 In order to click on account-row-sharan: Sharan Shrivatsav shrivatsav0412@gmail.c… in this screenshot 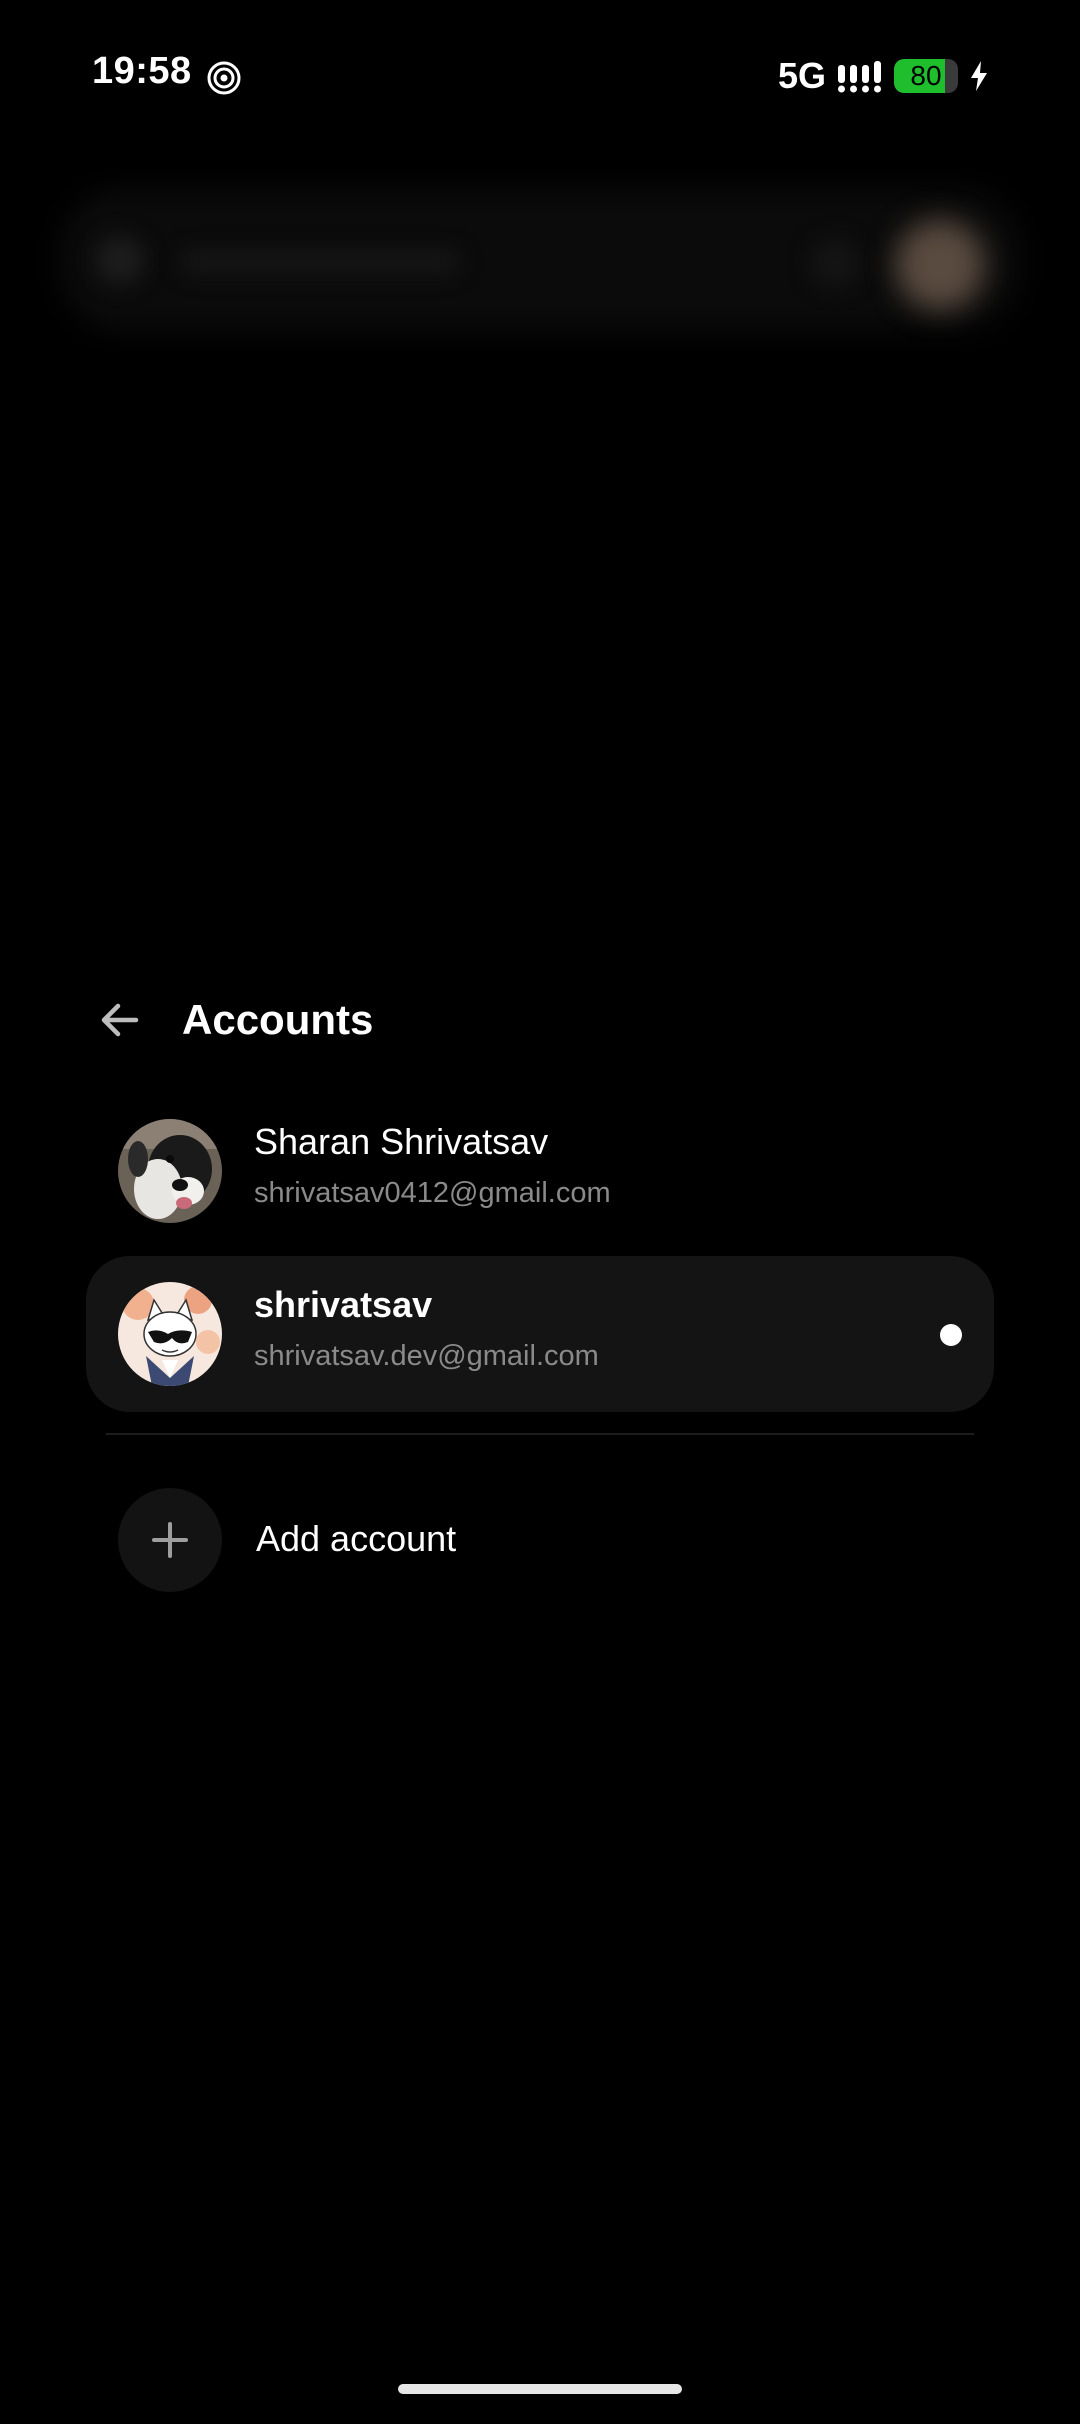, I will do `click(540, 1171)`.